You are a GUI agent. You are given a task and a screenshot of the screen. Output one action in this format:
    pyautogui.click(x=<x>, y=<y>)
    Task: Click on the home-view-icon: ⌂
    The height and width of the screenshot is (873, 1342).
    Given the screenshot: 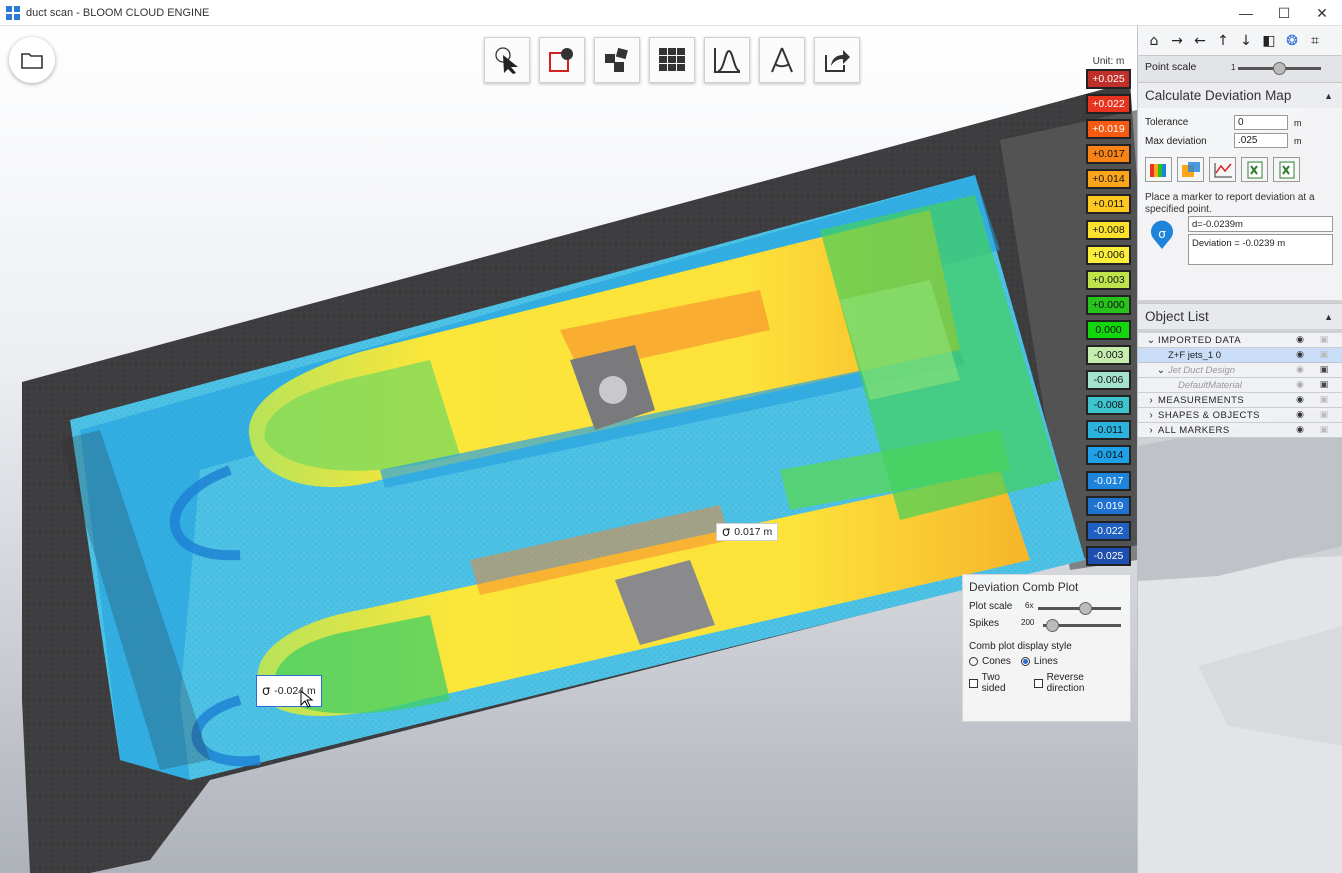 What is the action you would take?
    pyautogui.click(x=1154, y=41)
    